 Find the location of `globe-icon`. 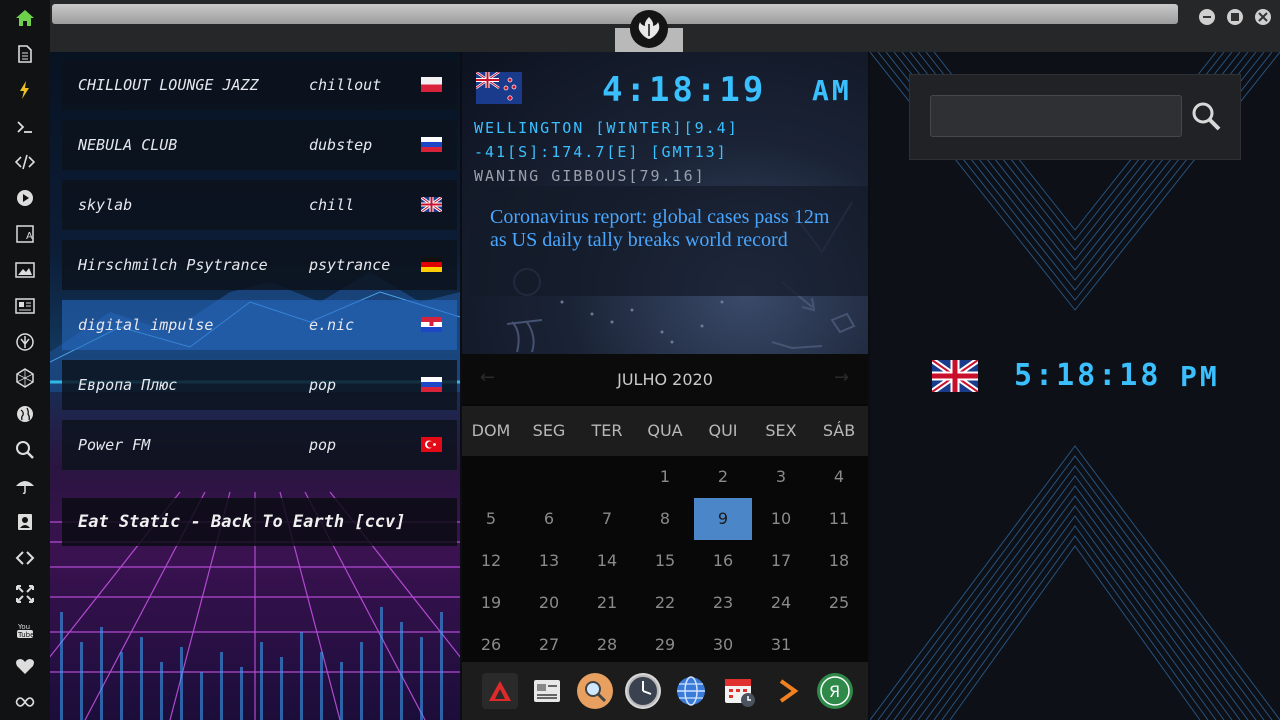

globe-icon is located at coordinates (25, 414).